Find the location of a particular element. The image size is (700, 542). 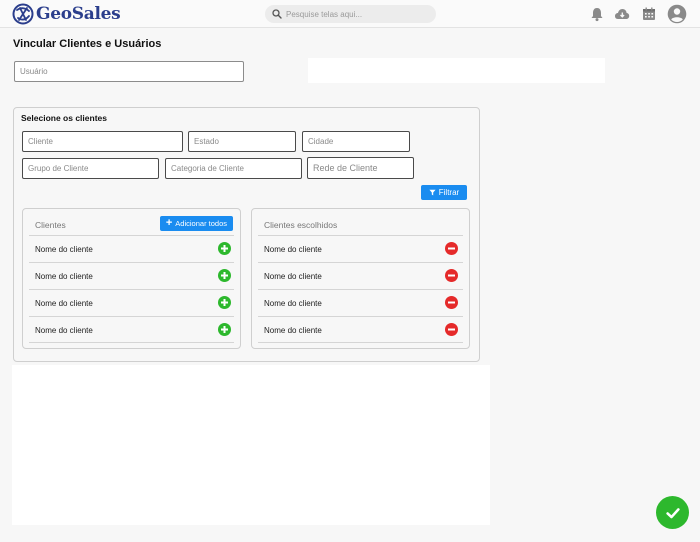

brand-logo: GeoSales is located at coordinates (66, 14).